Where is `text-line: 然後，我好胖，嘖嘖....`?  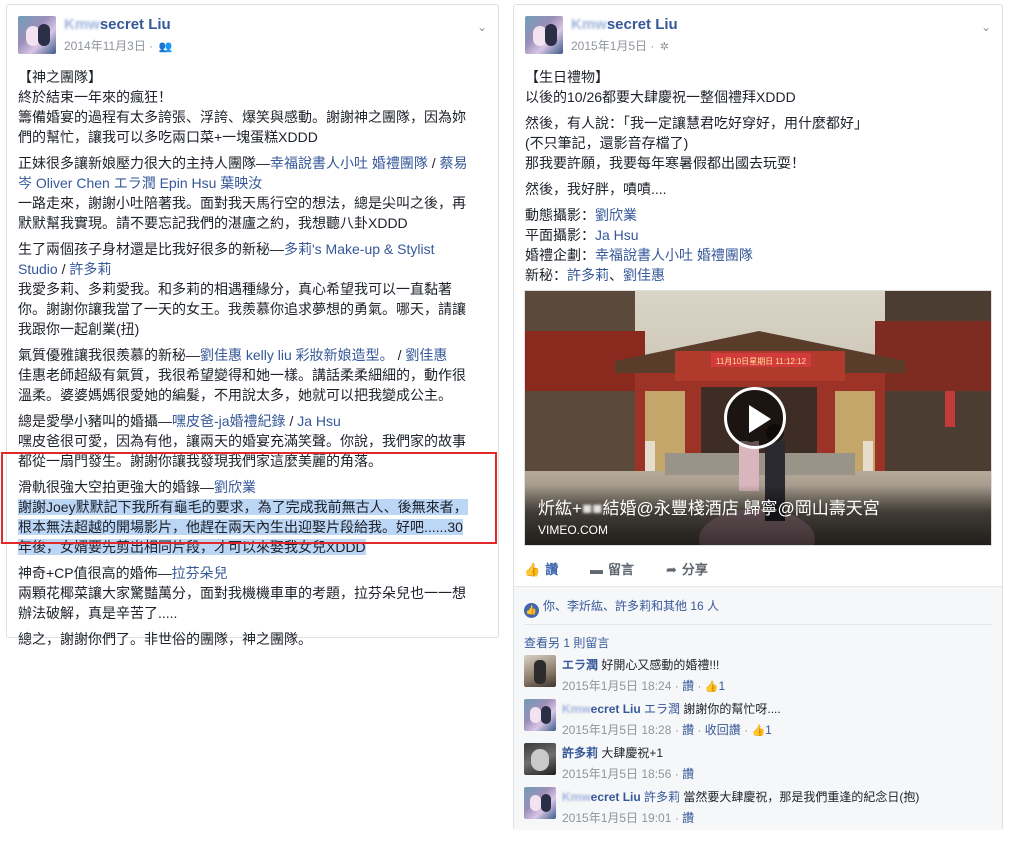
text-line: 然後，我好胖，嘖嘖.... is located at coordinates (759, 189).